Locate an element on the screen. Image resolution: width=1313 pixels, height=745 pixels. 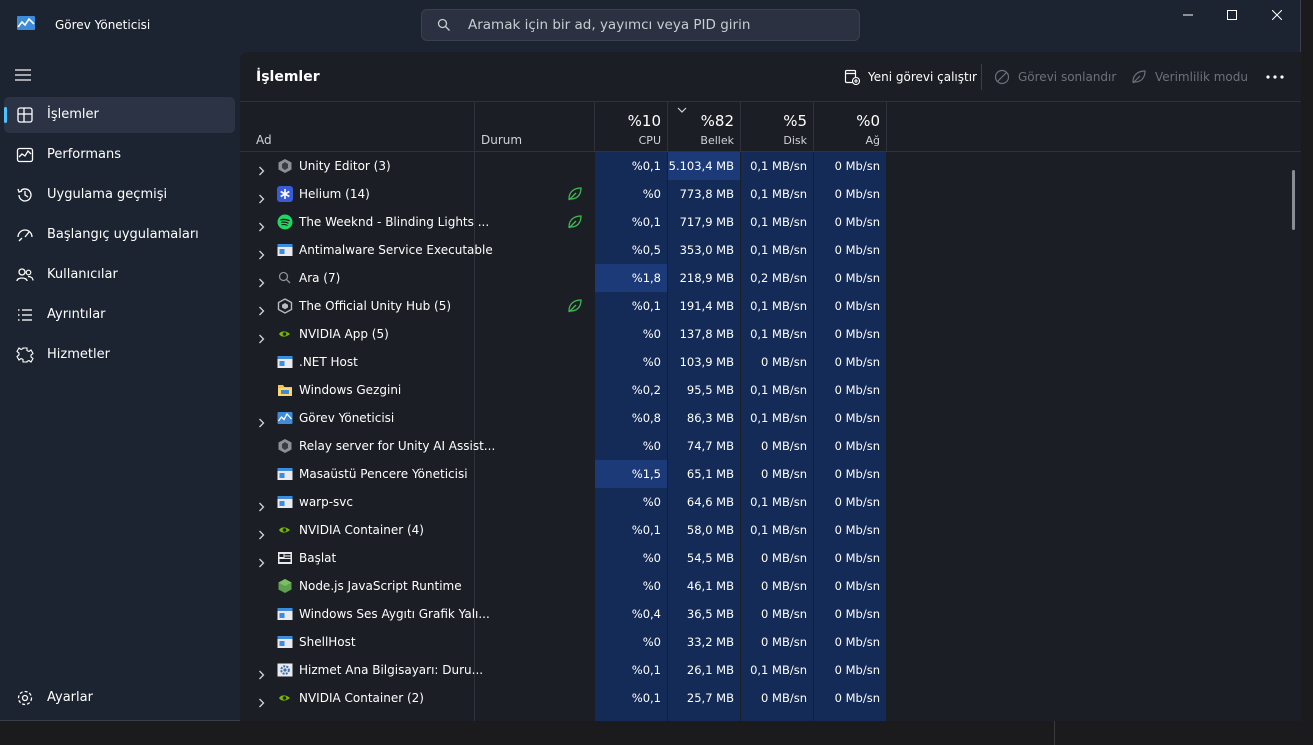
window-app-icon is located at coordinates (285, 614).